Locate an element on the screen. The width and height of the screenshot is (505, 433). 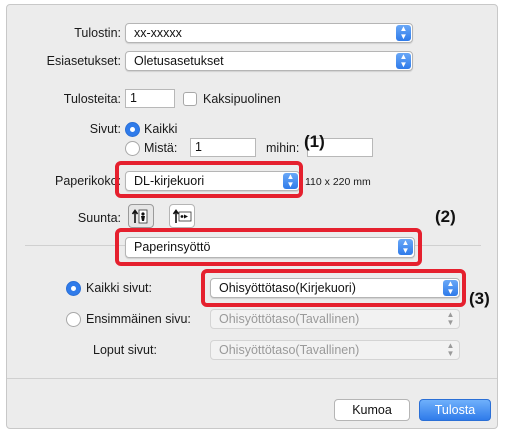
all-pages-radio is located at coordinates (73, 288).